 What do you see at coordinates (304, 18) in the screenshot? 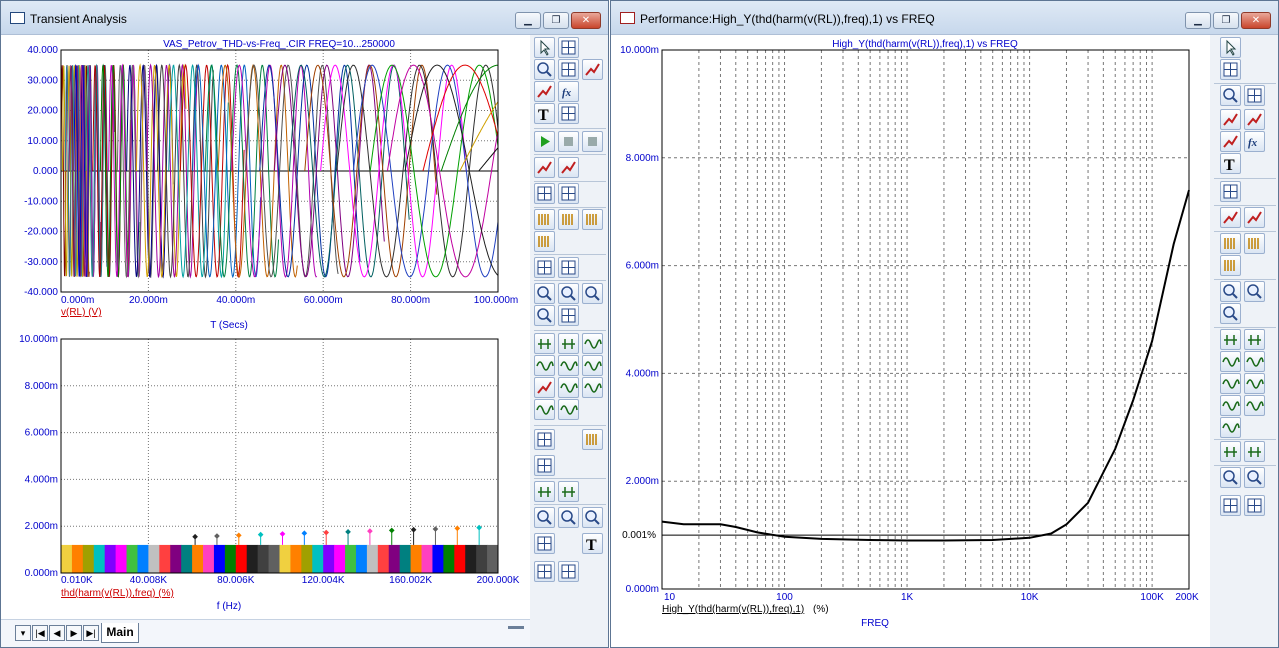
I see `left-title-bar: Transient Analysis ▁ ❐ ✕` at bounding box center [304, 18].